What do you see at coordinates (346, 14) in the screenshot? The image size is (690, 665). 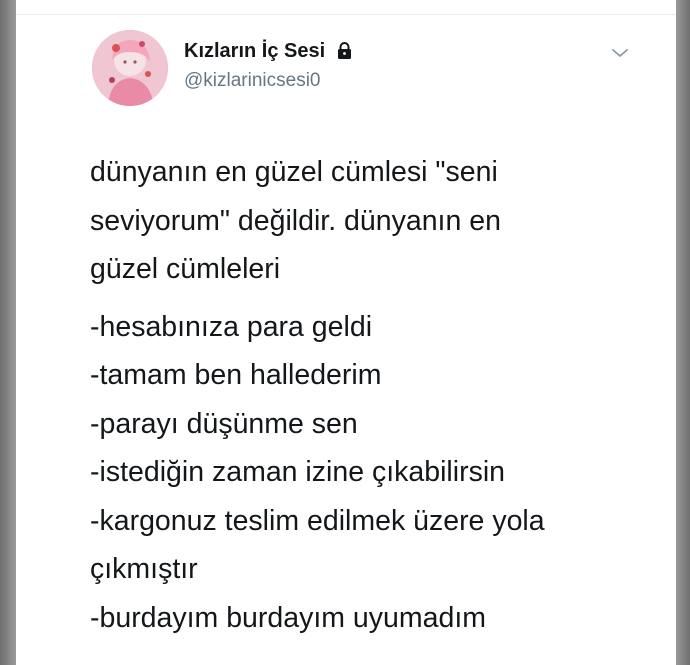 I see `divider` at bounding box center [346, 14].